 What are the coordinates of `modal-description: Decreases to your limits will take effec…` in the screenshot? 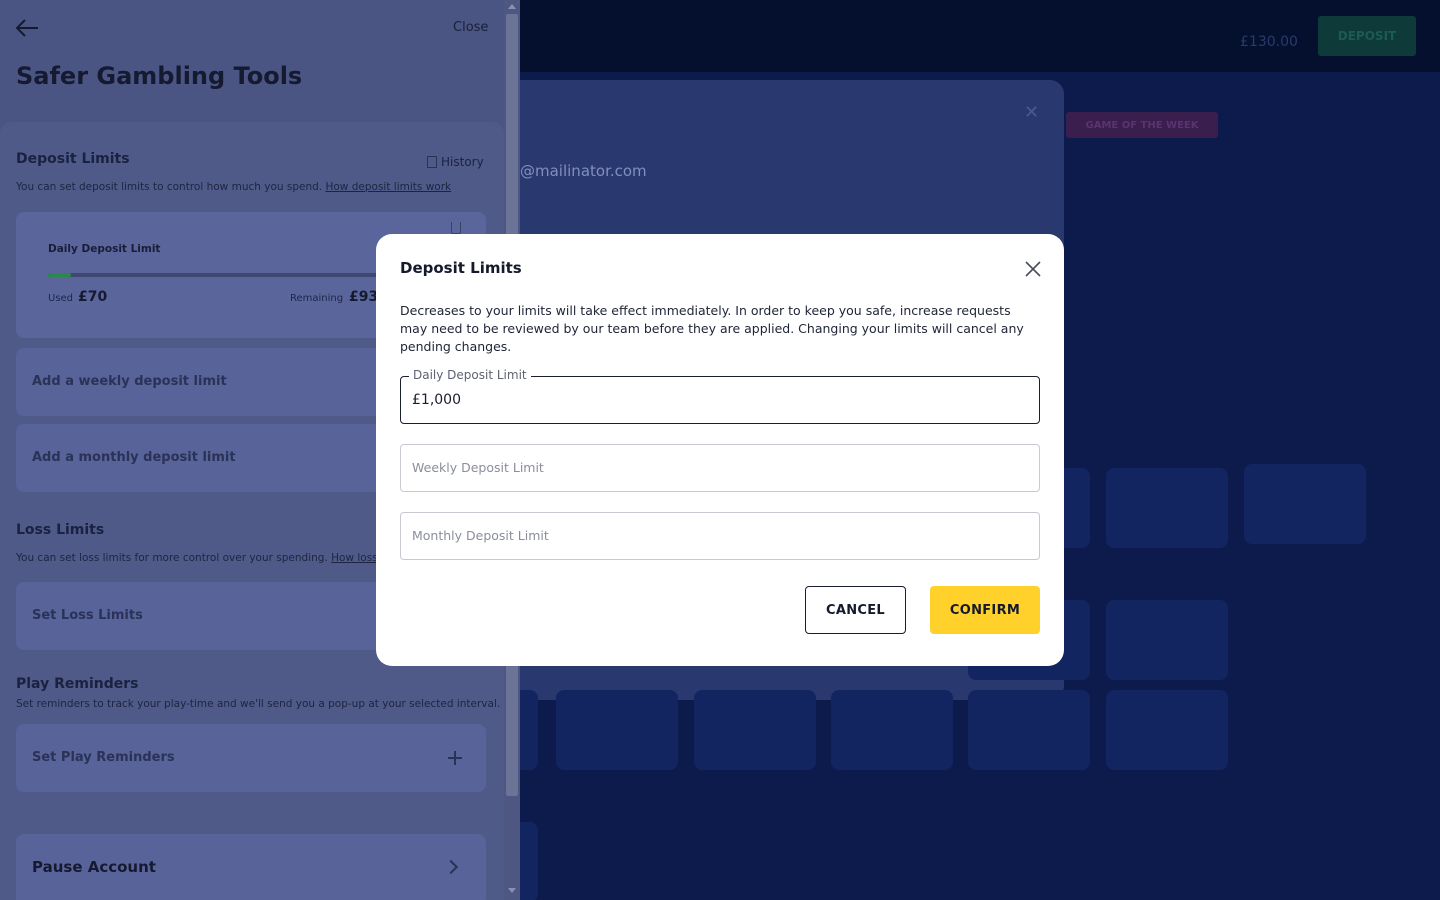 It's located at (712, 328).